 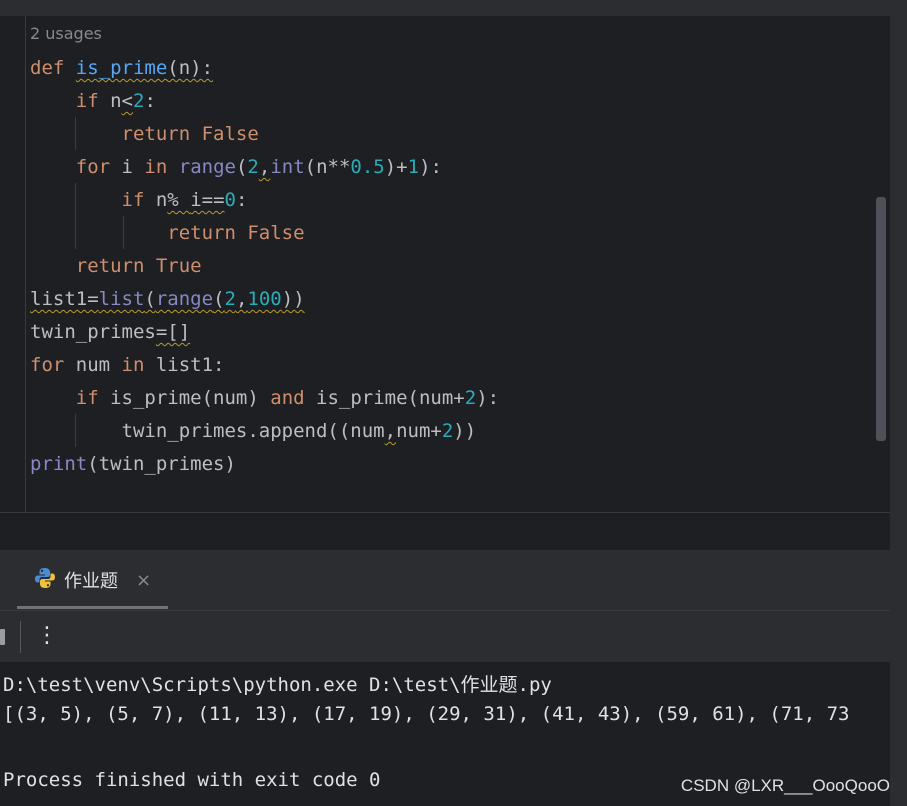 What do you see at coordinates (161, 464) in the screenshot?
I see `code-token: (twin_primes)` at bounding box center [161, 464].